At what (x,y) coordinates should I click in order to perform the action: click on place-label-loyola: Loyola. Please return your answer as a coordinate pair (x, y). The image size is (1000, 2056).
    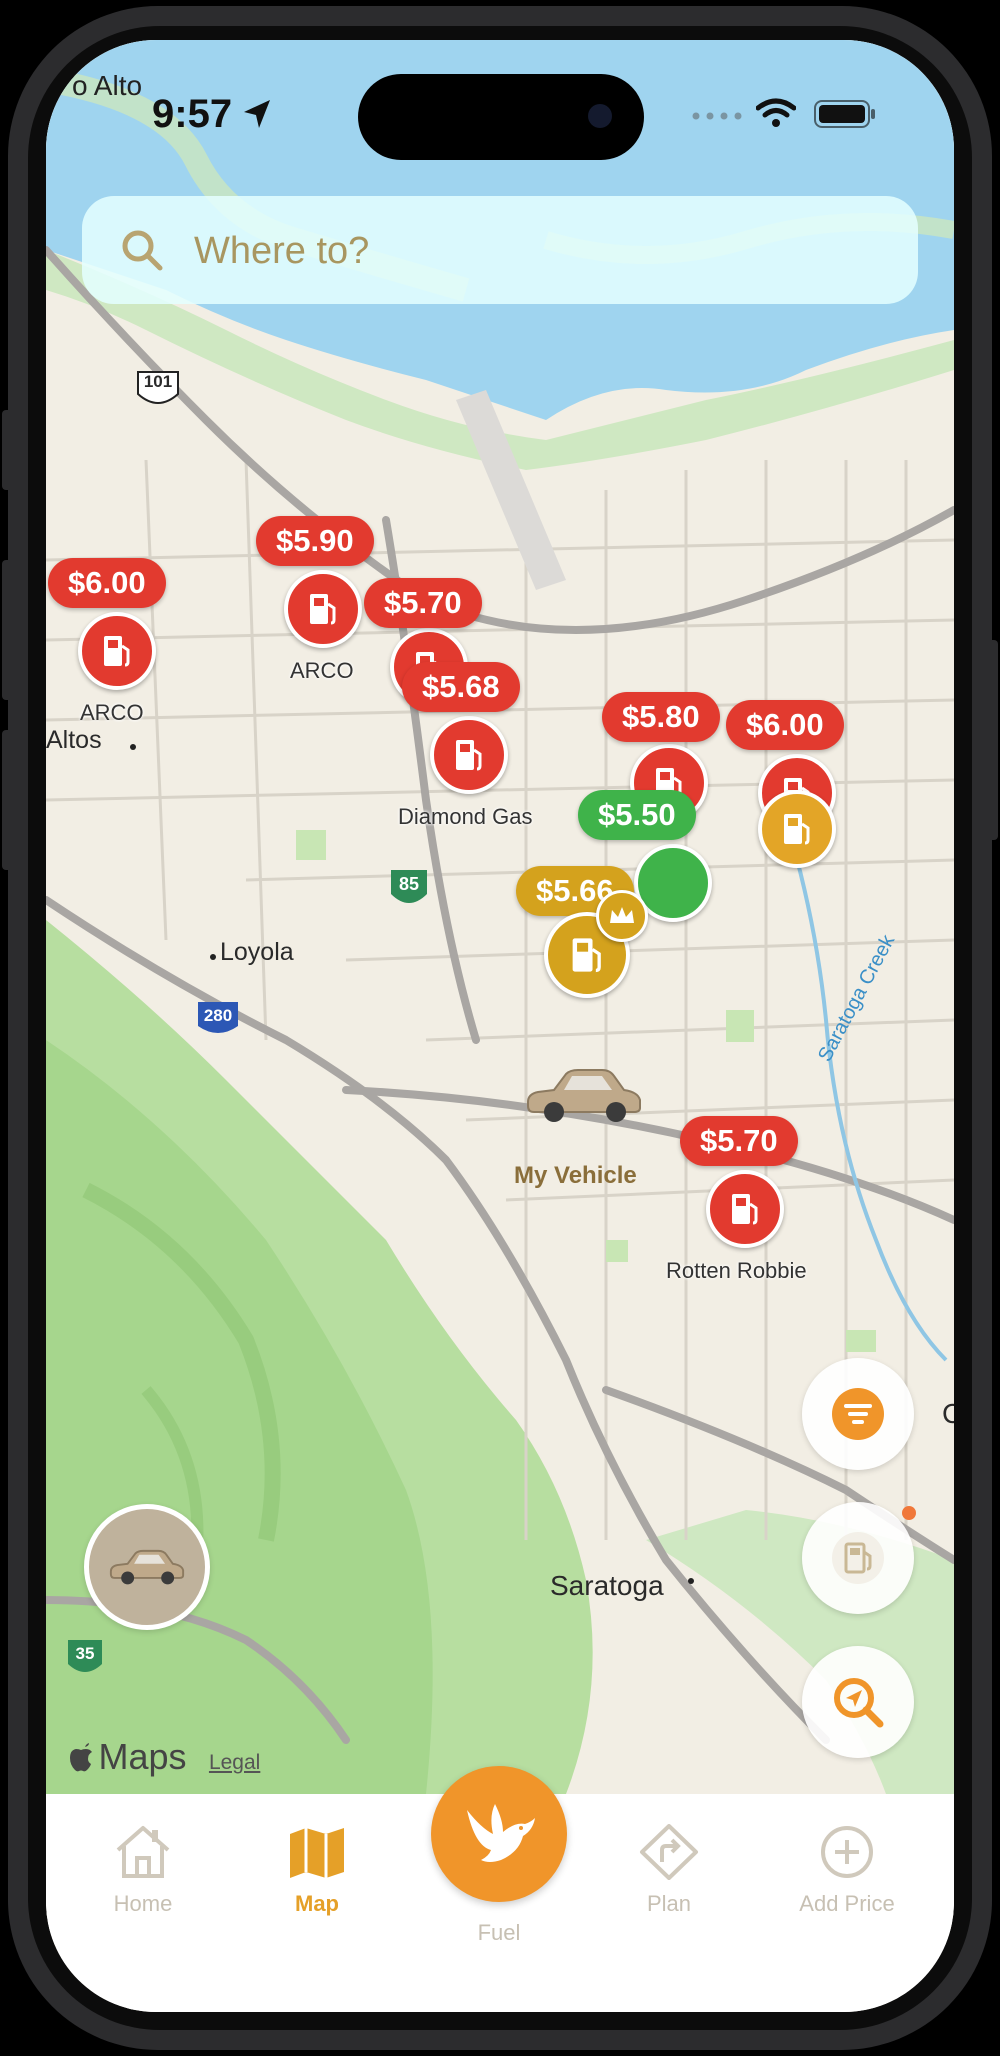
    Looking at the image, I should click on (257, 952).